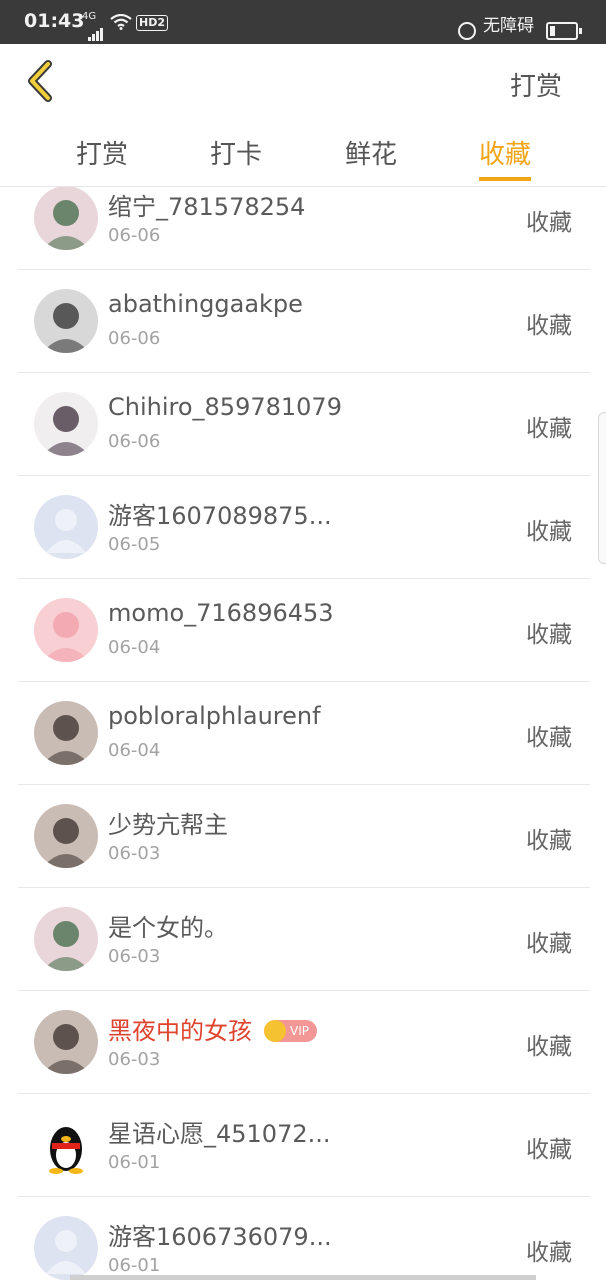 The width and height of the screenshot is (606, 1280). Describe the element at coordinates (66, 424) in the screenshot. I see `anime-boy-avatar` at that location.